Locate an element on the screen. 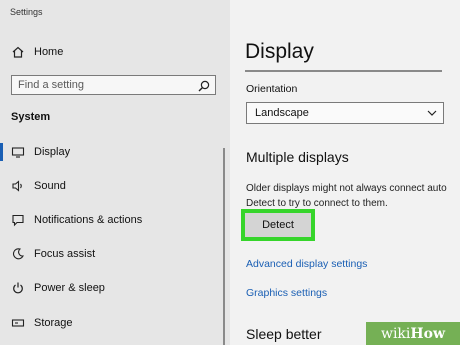 The width and height of the screenshot is (460, 345). sidebar-item-storage: Storage is located at coordinates (115, 323).